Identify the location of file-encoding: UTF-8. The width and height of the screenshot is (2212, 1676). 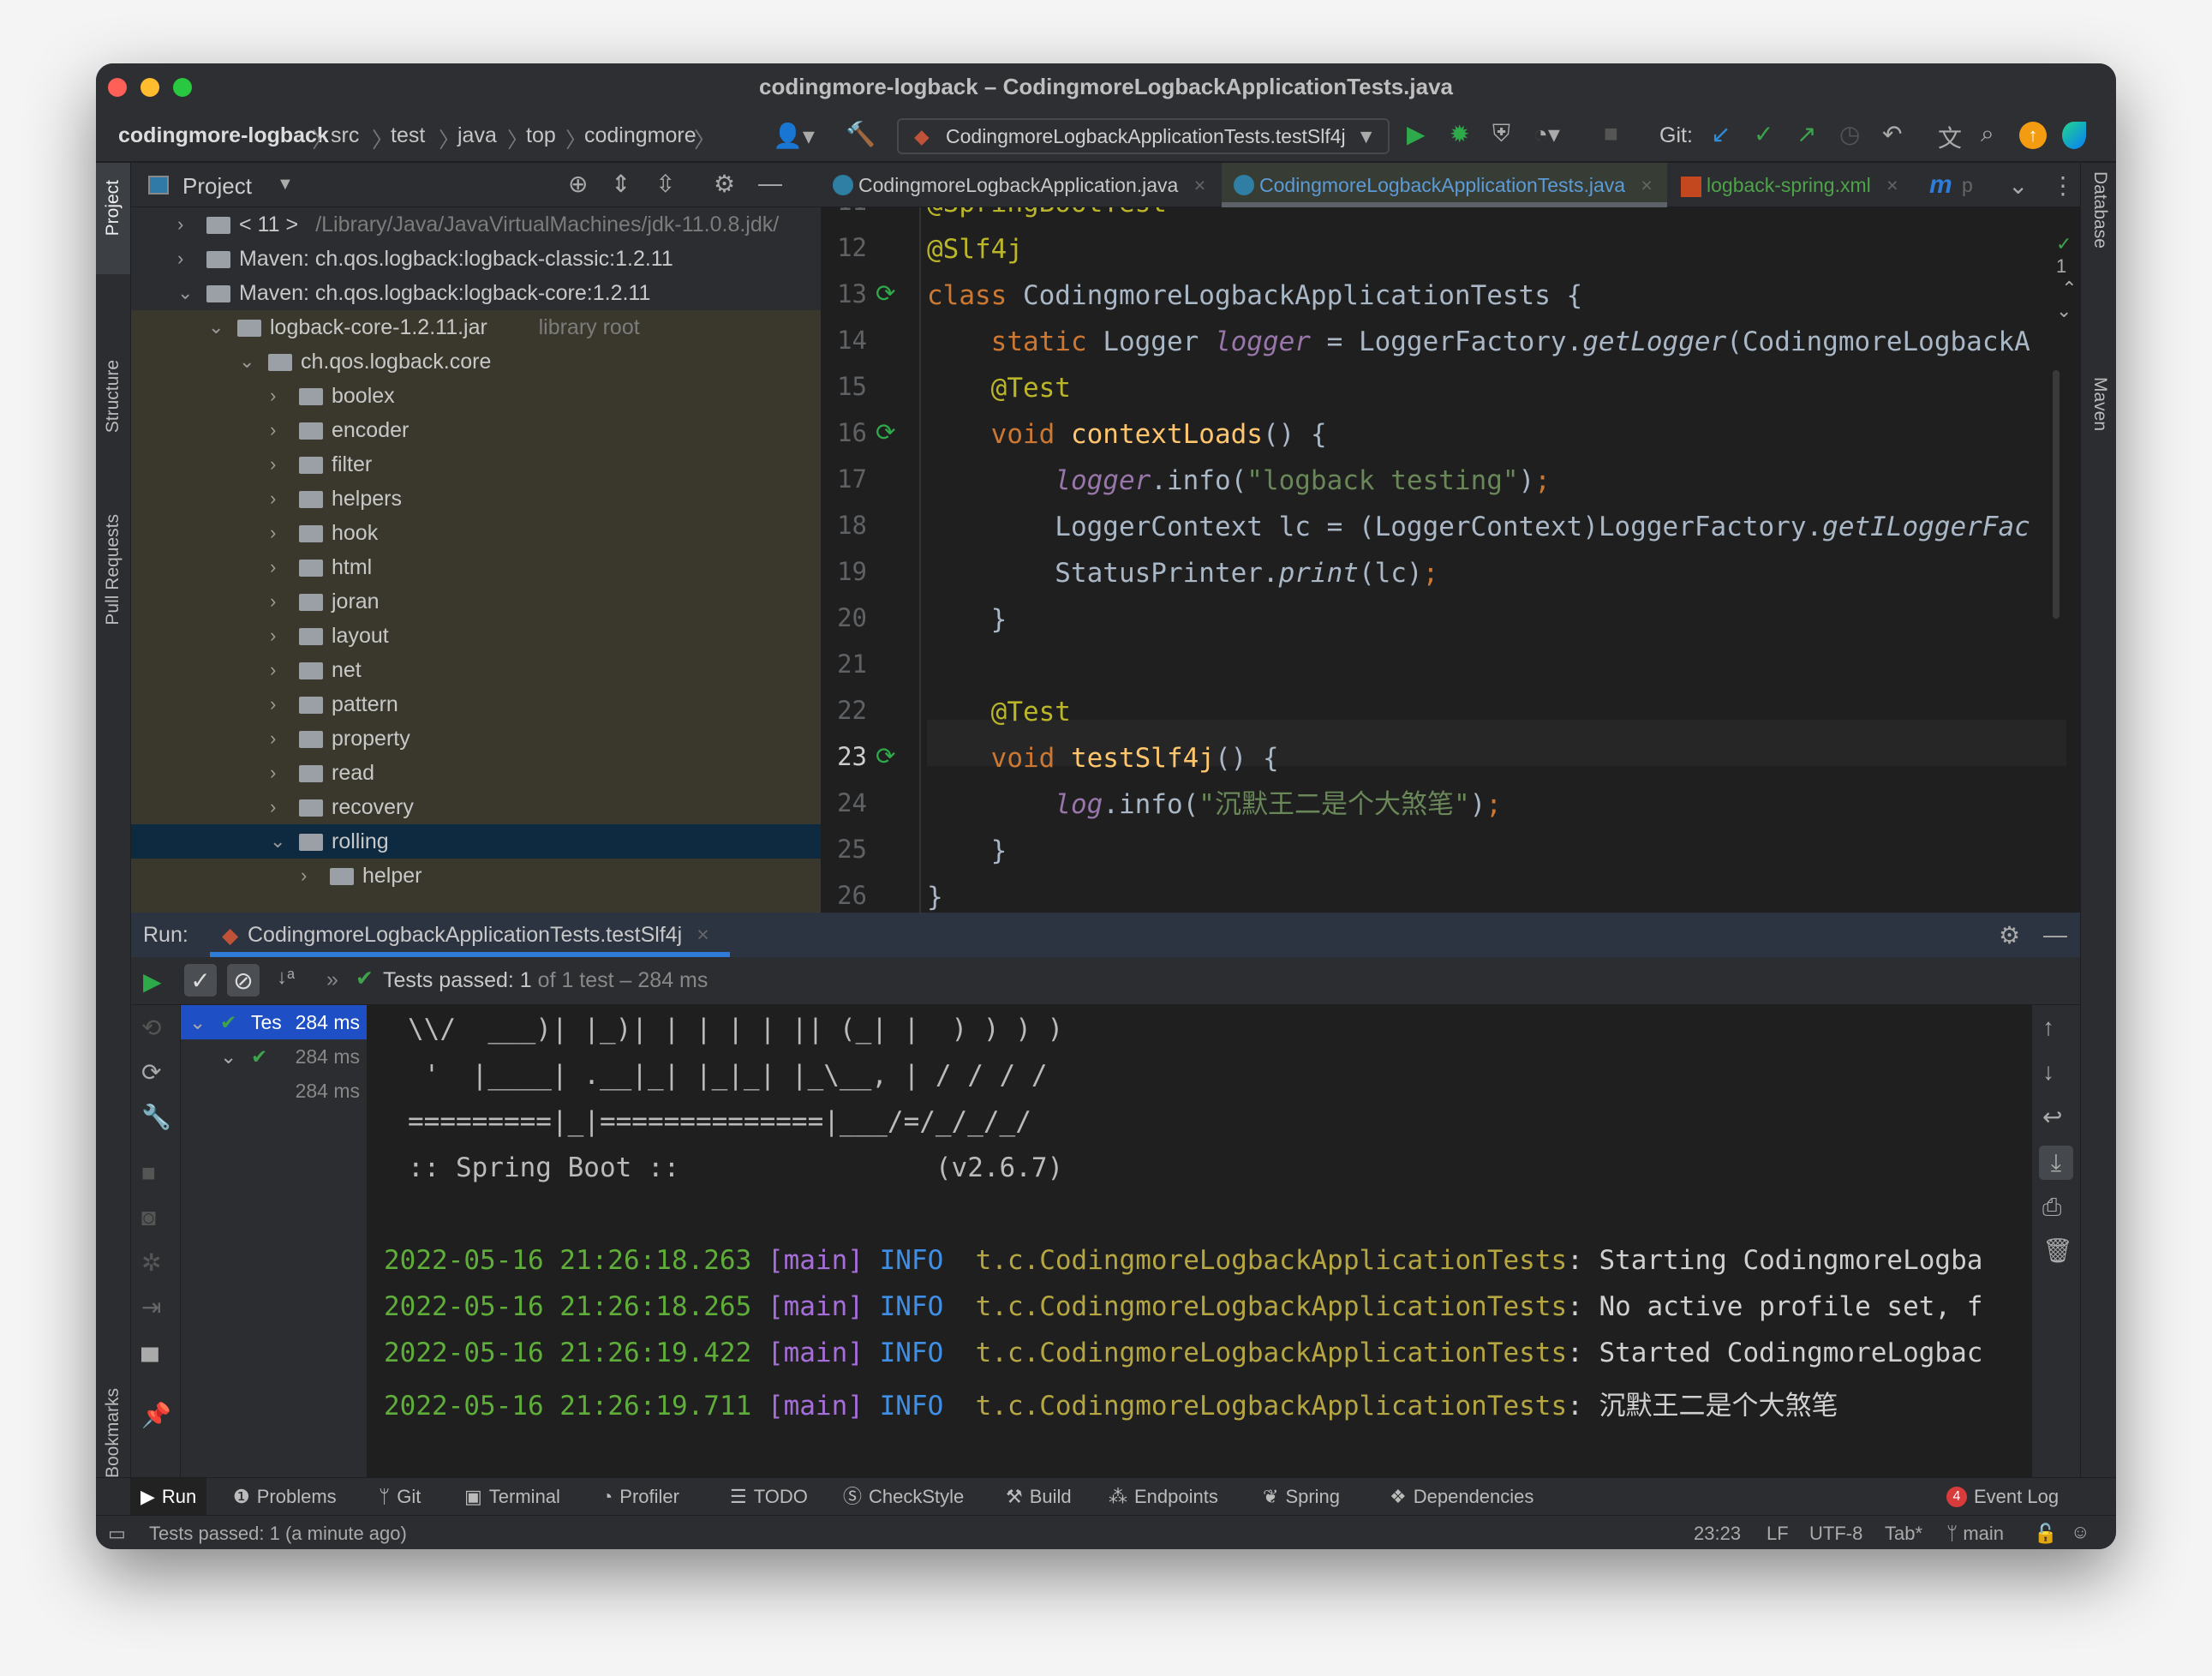
(1835, 1534).